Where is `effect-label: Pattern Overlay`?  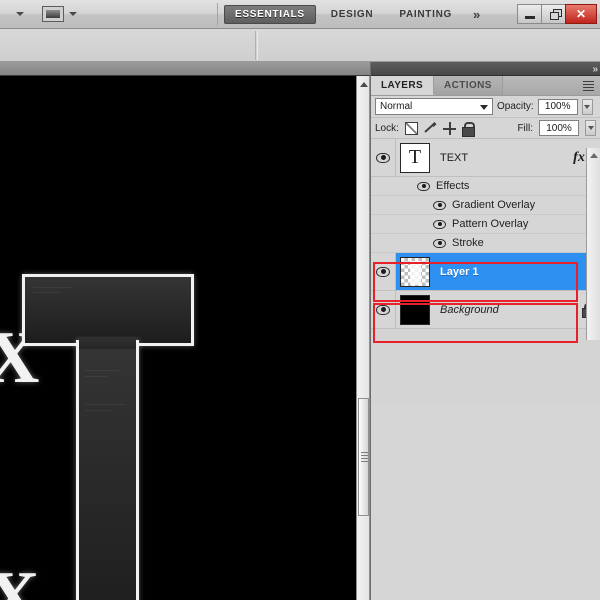 effect-label: Pattern Overlay is located at coordinates (490, 224).